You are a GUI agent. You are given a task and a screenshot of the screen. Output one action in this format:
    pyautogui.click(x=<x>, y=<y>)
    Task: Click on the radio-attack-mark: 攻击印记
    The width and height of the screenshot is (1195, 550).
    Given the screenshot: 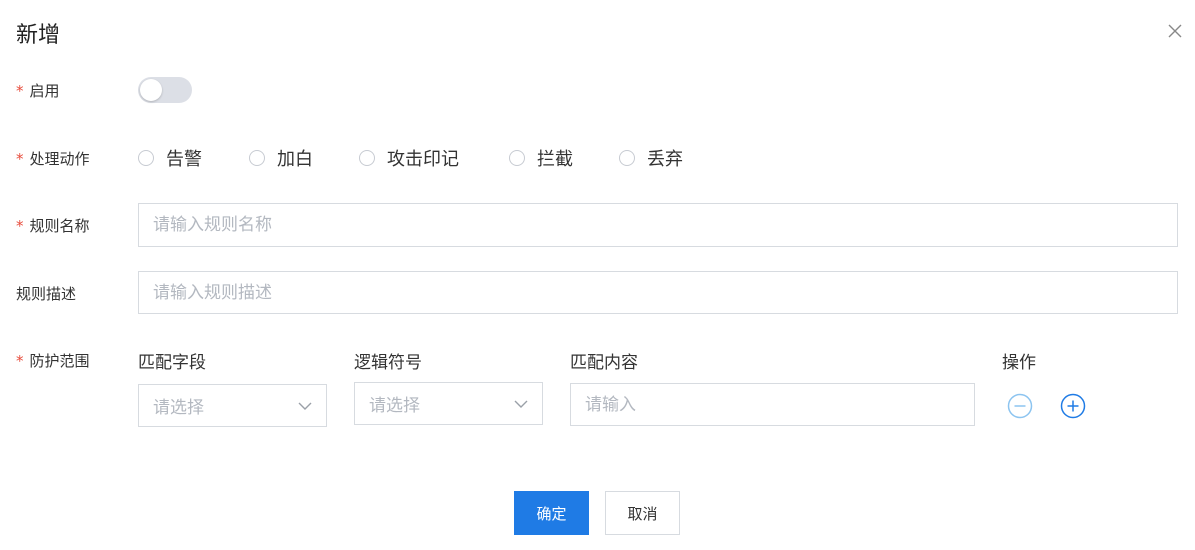 What is the action you would take?
    pyautogui.click(x=409, y=158)
    